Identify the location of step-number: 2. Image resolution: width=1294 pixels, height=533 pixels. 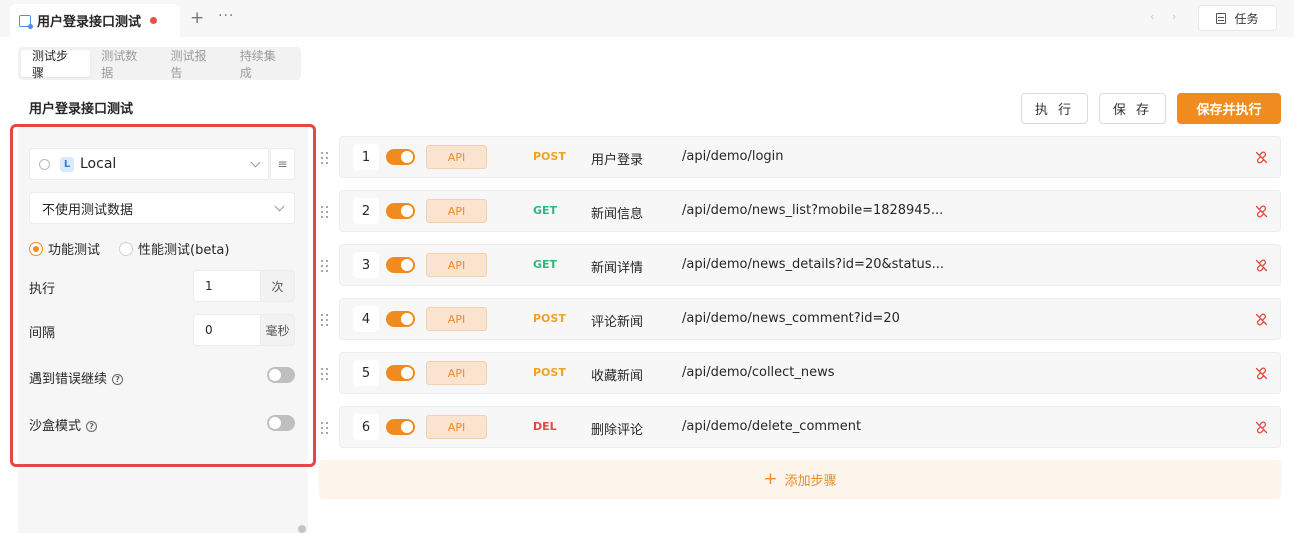
(366, 211).